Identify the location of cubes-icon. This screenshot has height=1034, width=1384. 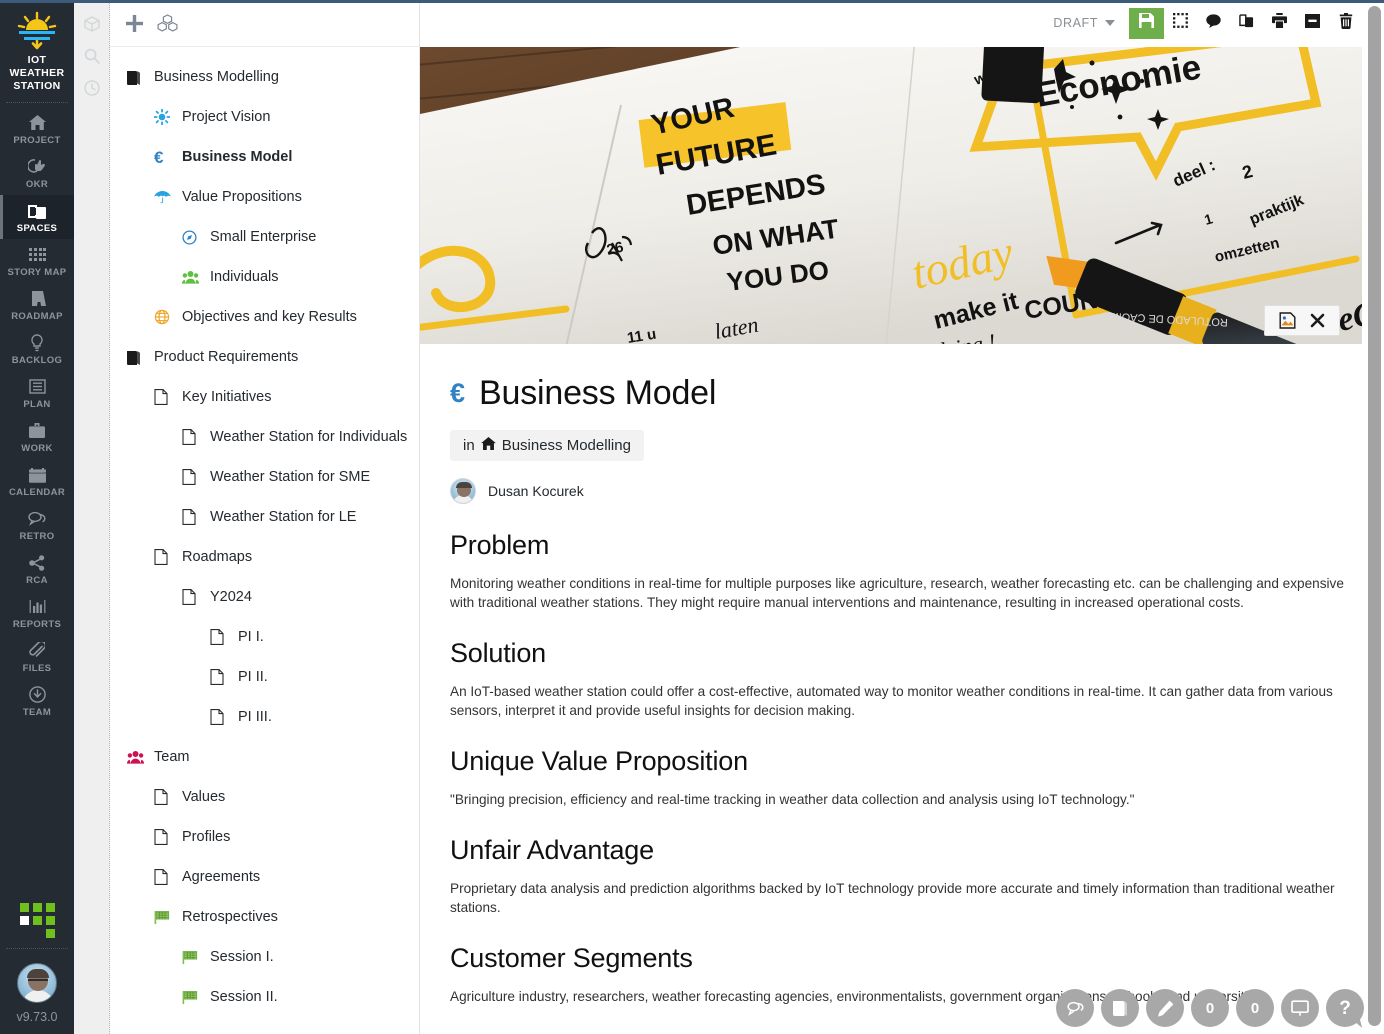
(167, 23).